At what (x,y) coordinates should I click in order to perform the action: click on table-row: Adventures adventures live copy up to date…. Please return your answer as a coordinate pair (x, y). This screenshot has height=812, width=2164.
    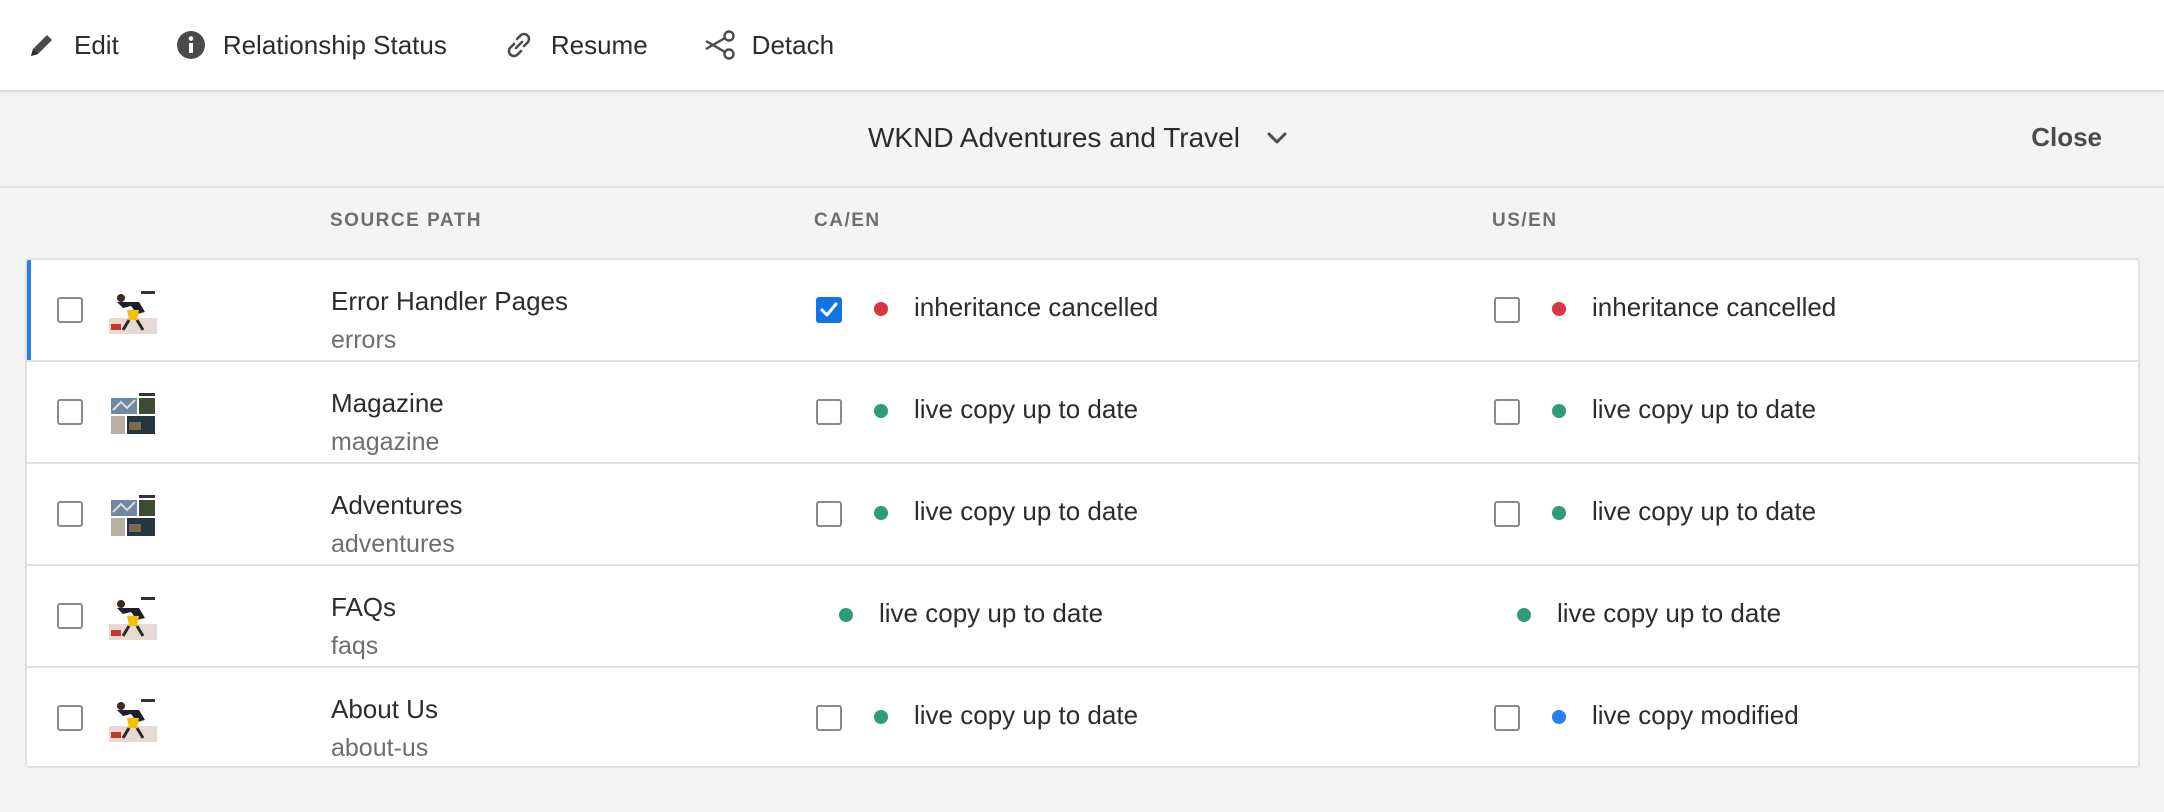
    Looking at the image, I should click on (1082, 515).